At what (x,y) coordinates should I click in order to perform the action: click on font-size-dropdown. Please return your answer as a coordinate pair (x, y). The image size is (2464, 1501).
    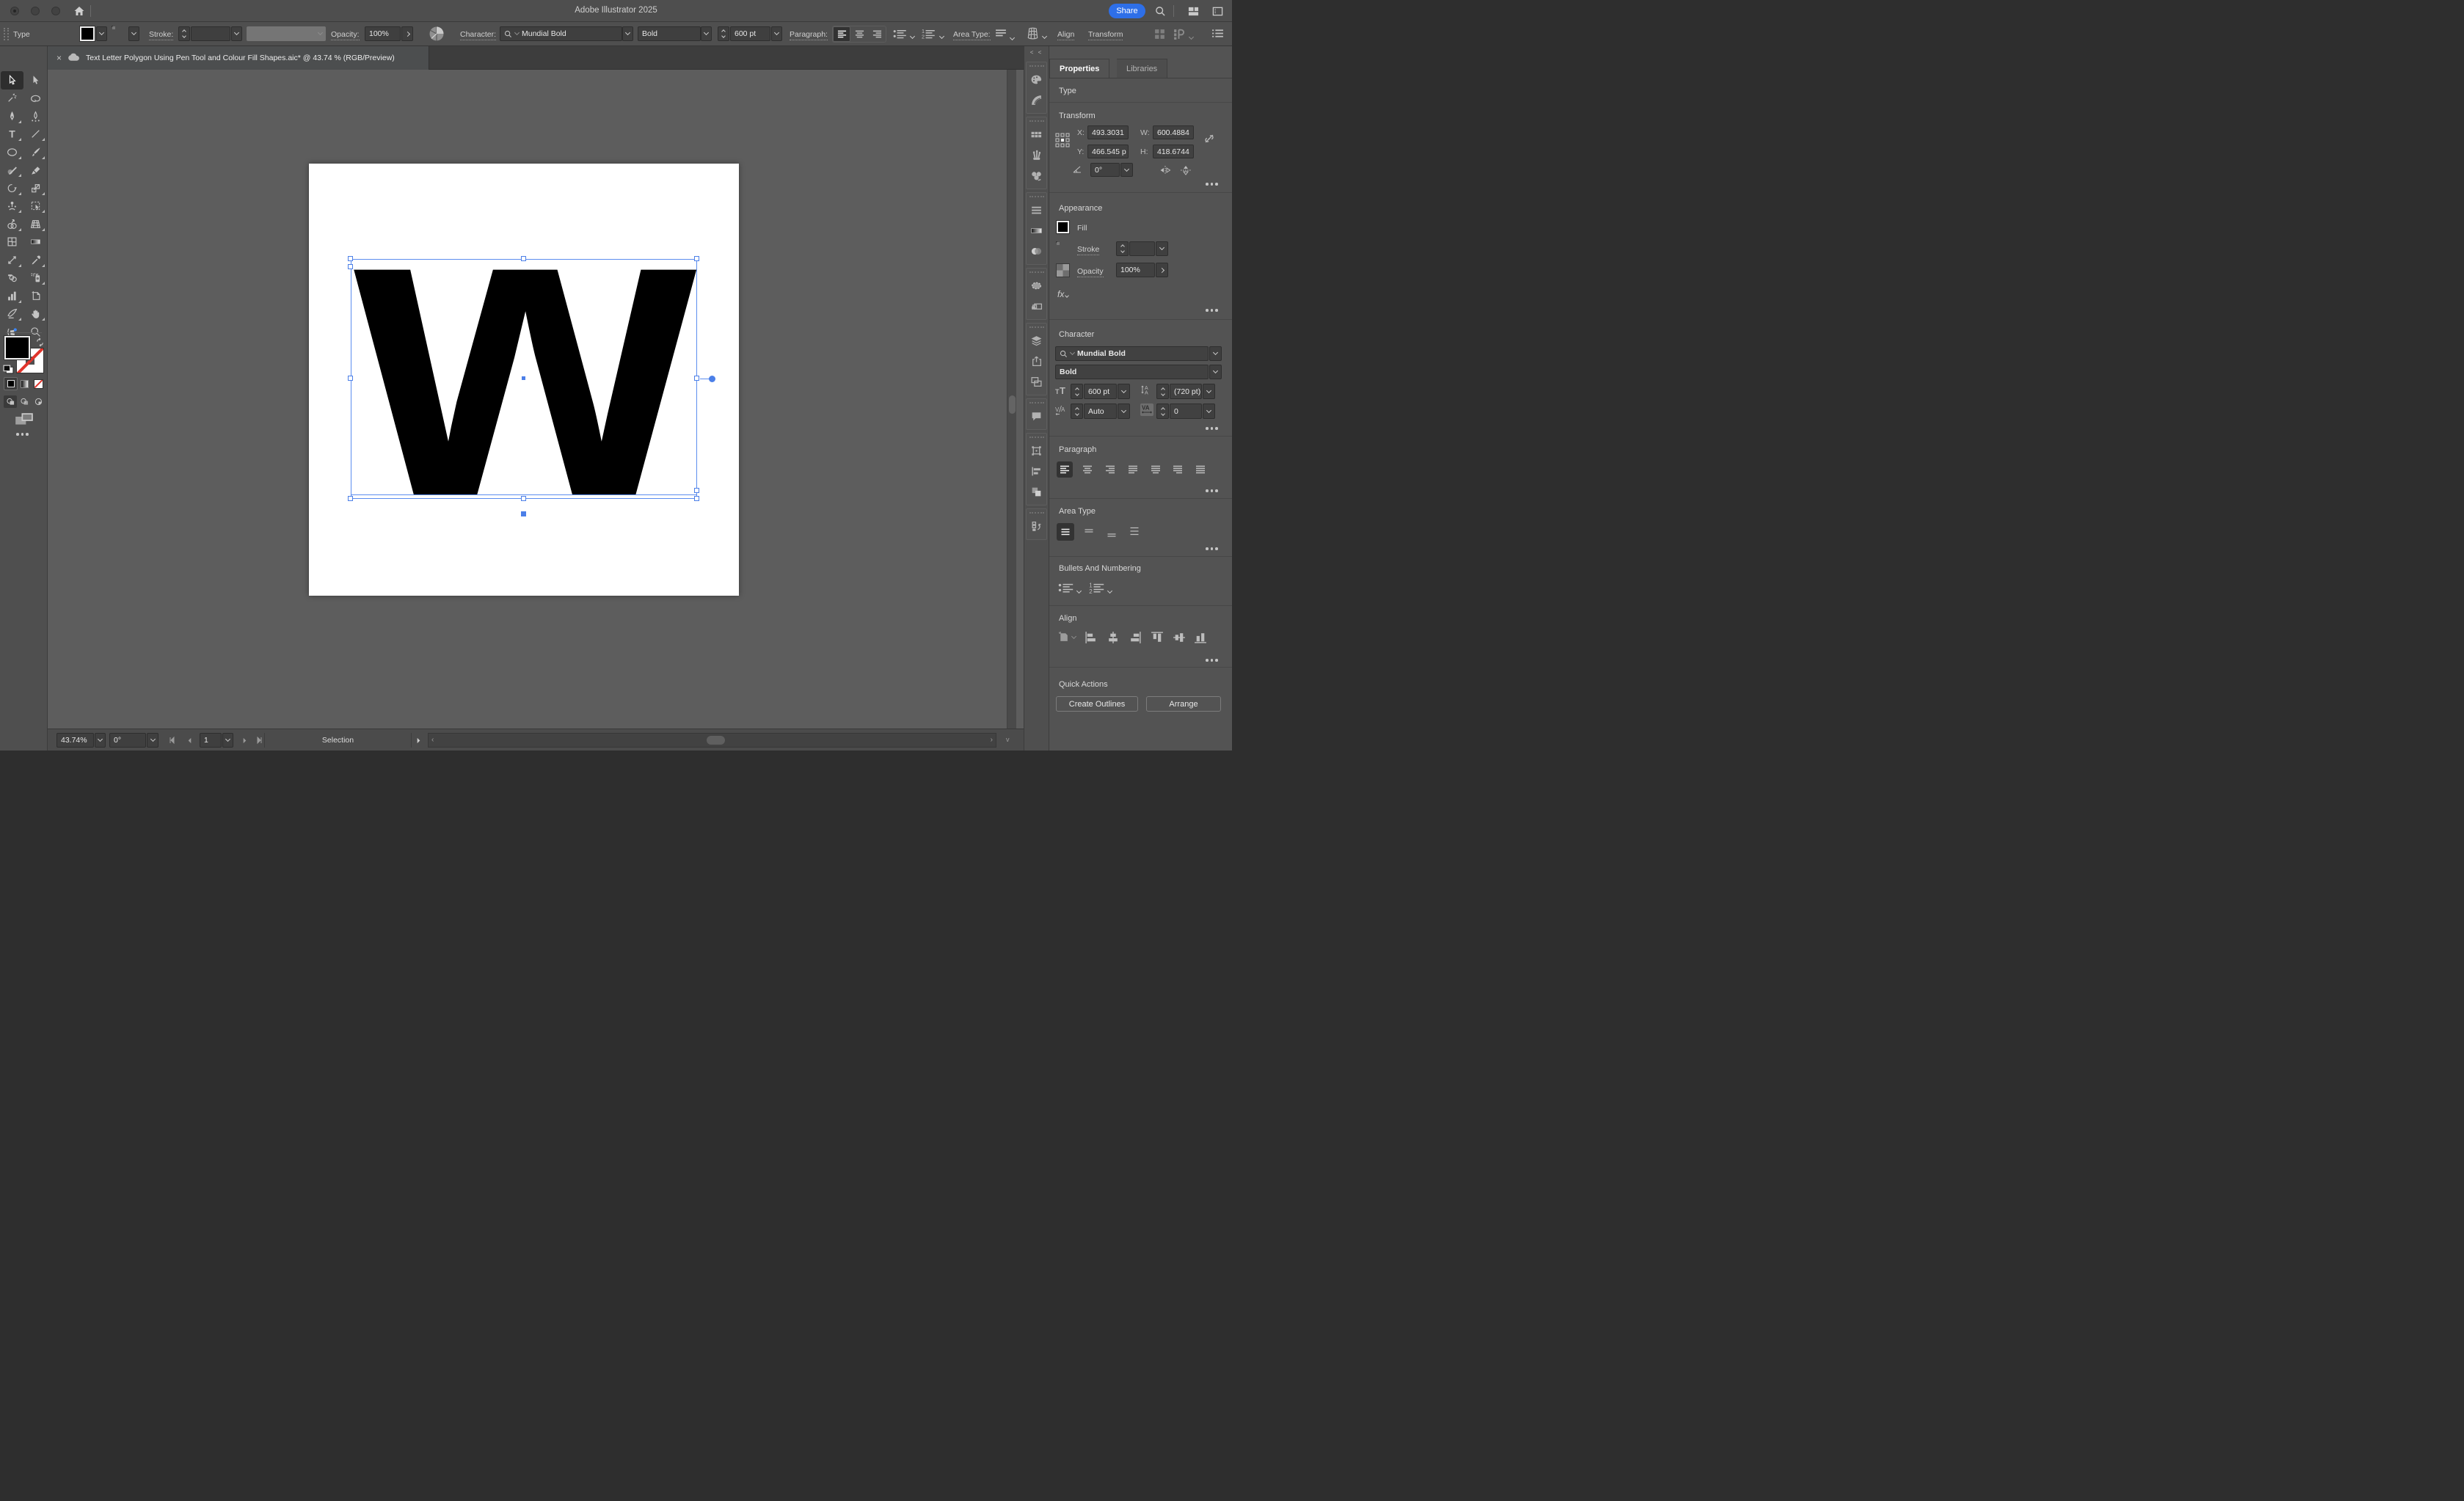
    Looking at the image, I should click on (776, 33).